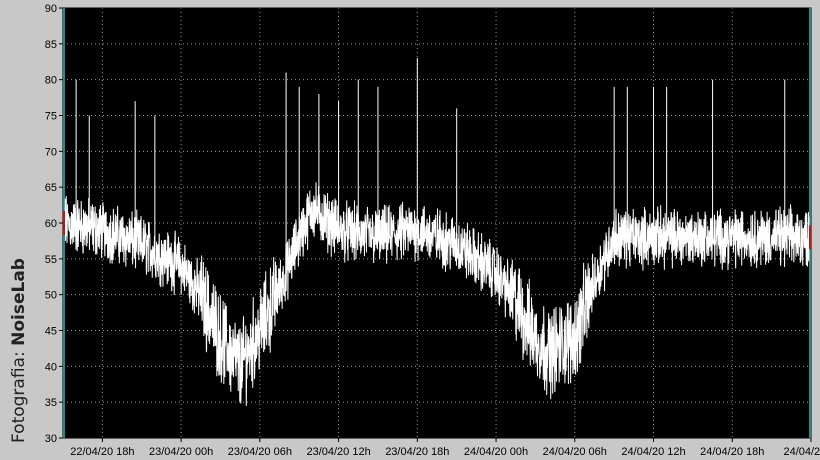 The height and width of the screenshot is (460, 820). I want to click on y-tick-label: 30, so click(51, 439).